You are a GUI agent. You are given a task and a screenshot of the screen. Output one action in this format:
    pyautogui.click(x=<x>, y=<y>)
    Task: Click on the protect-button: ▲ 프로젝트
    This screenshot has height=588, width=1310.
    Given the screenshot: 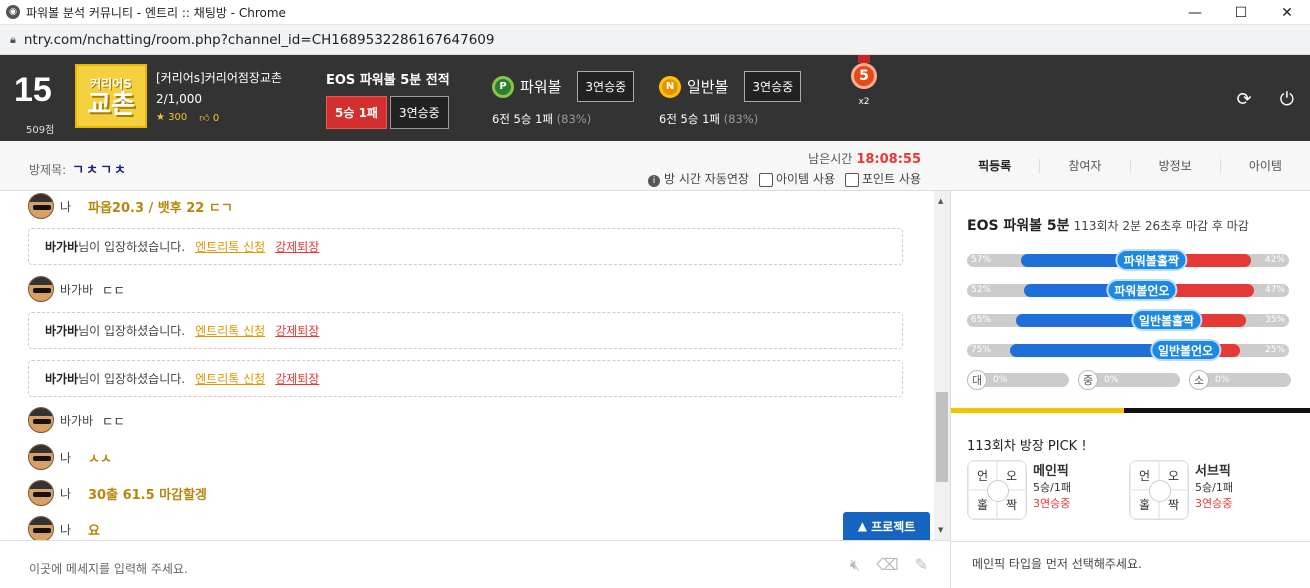 What is the action you would take?
    pyautogui.click(x=886, y=526)
    